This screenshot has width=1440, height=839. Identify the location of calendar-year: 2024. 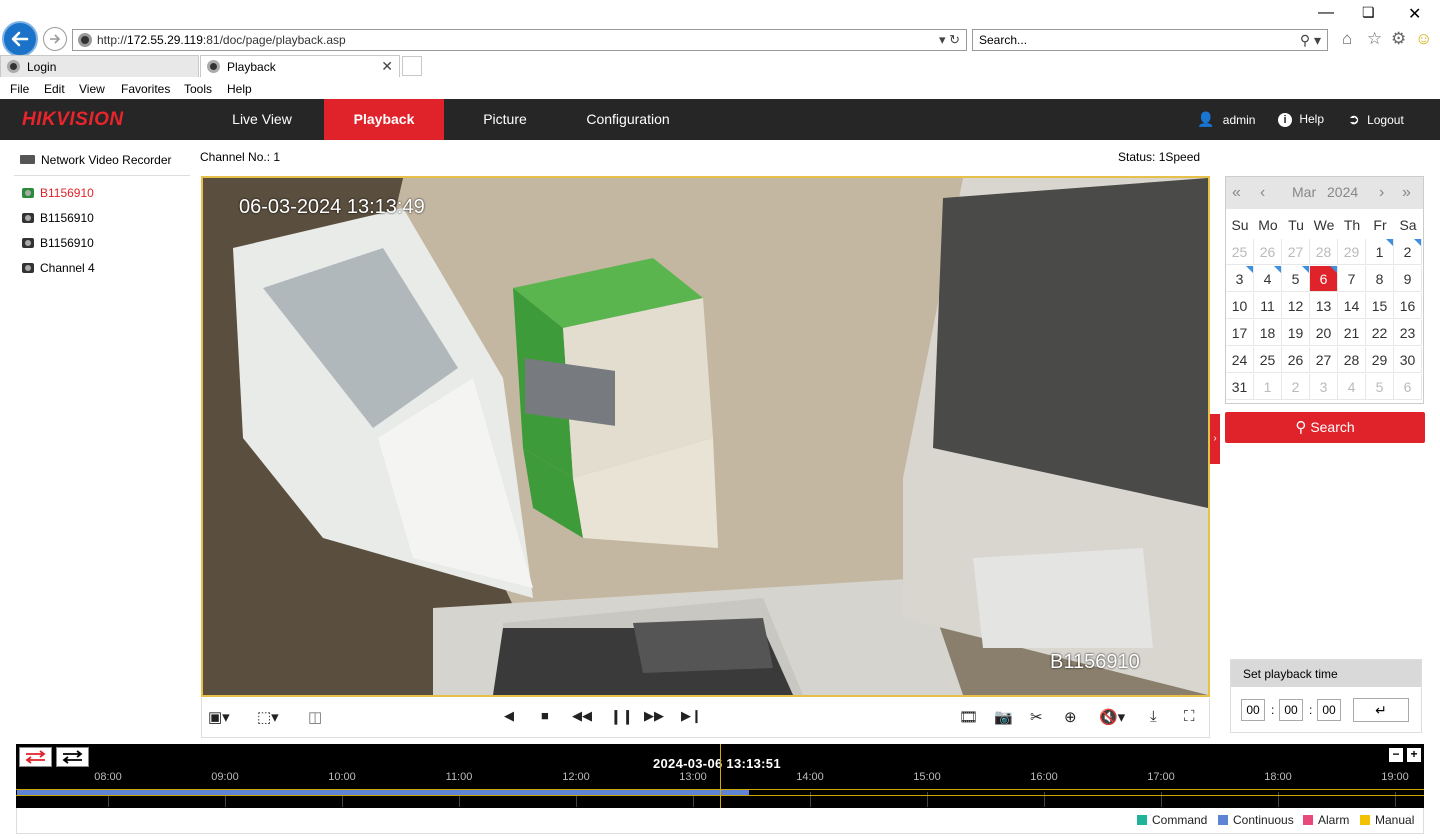
(1342, 192).